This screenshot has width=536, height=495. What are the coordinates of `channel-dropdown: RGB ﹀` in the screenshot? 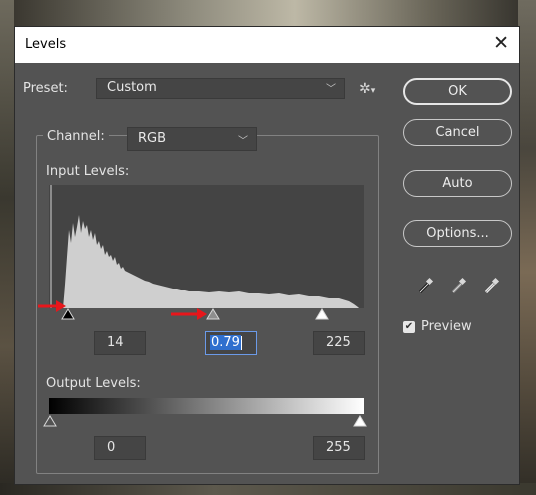 It's located at (192, 139).